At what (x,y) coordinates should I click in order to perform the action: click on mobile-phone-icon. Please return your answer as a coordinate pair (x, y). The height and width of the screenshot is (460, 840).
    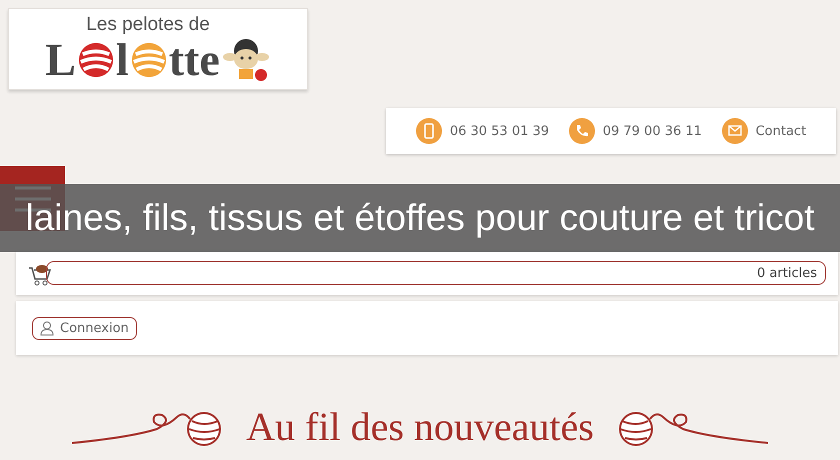
    Looking at the image, I should click on (429, 131).